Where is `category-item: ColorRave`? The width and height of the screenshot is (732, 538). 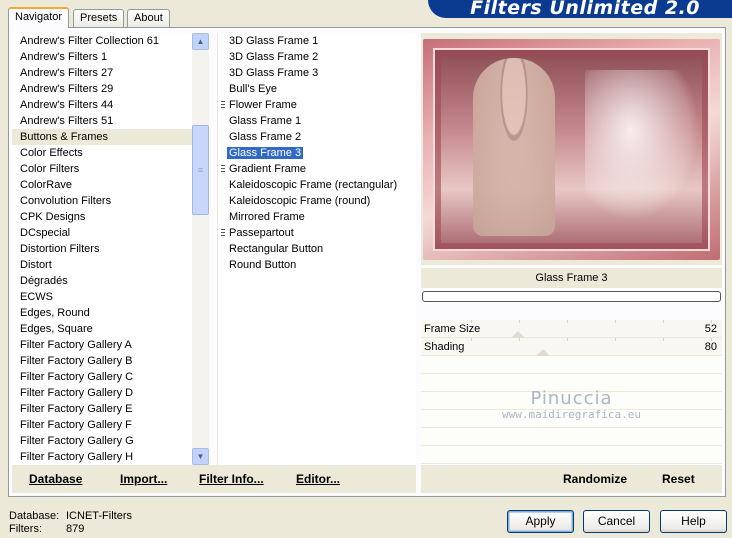 category-item: ColorRave is located at coordinates (110, 185).